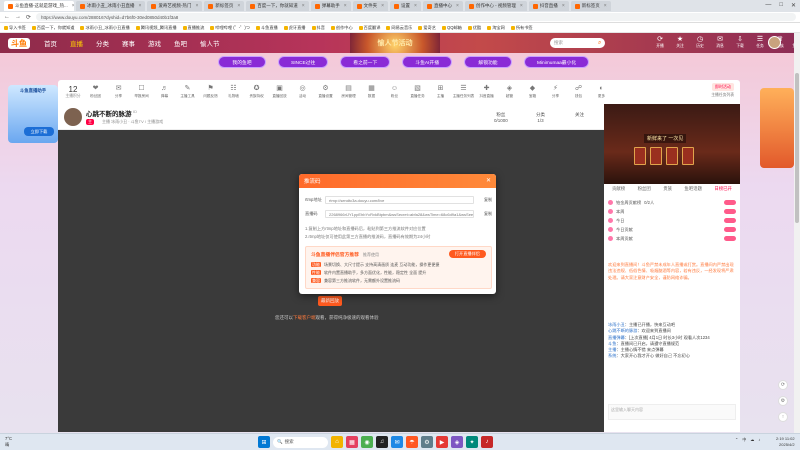 The width and height of the screenshot is (800, 450). What do you see at coordinates (76, 43) in the screenshot?
I see `site-nav-item: 直播` at bounding box center [76, 43].